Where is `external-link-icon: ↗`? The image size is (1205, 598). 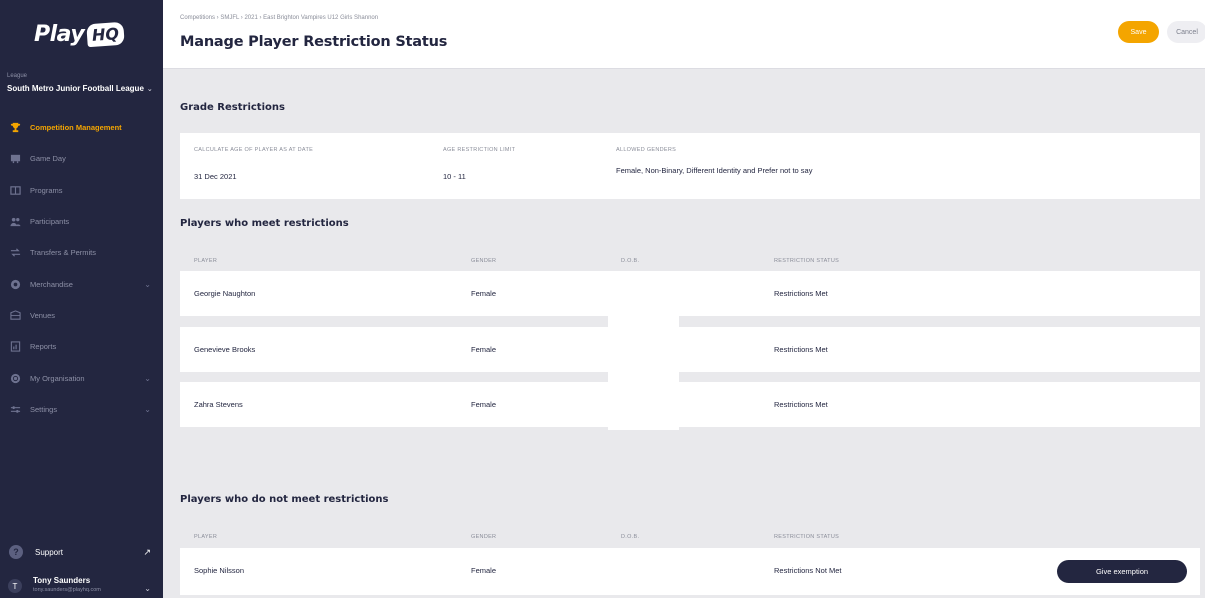 external-link-icon: ↗ is located at coordinates (147, 551).